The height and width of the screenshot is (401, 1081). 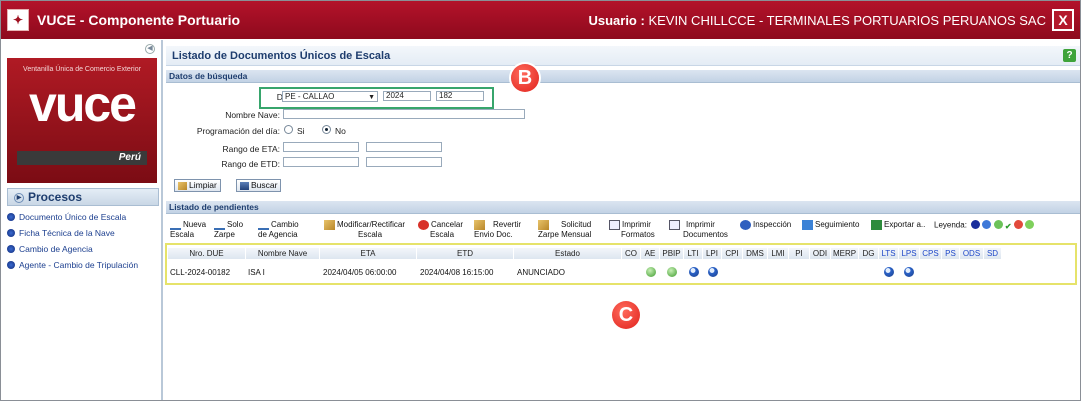 What do you see at coordinates (876, 225) in the screenshot?
I see `excel-icon` at bounding box center [876, 225].